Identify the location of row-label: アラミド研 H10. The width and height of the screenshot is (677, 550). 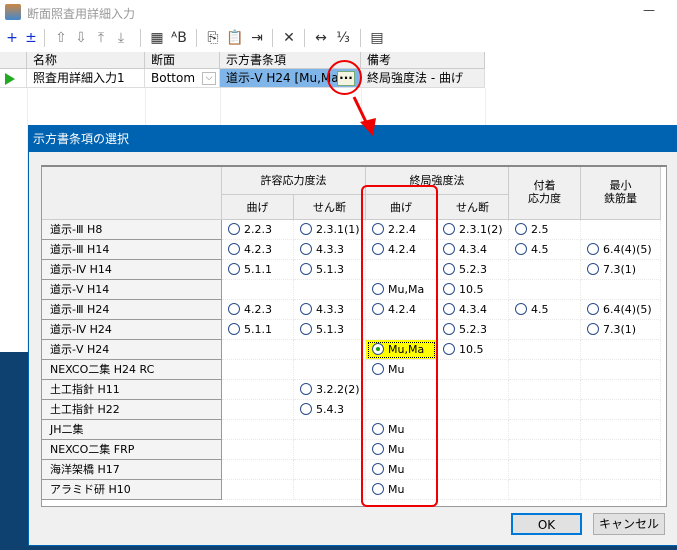
(132, 490).